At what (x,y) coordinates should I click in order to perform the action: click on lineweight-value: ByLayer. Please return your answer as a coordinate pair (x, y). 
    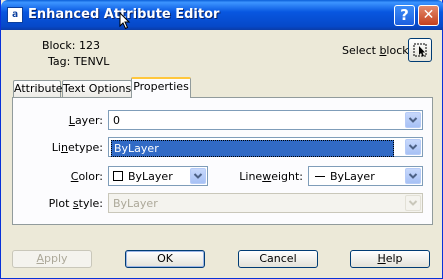
    Looking at the image, I should click on (352, 176).